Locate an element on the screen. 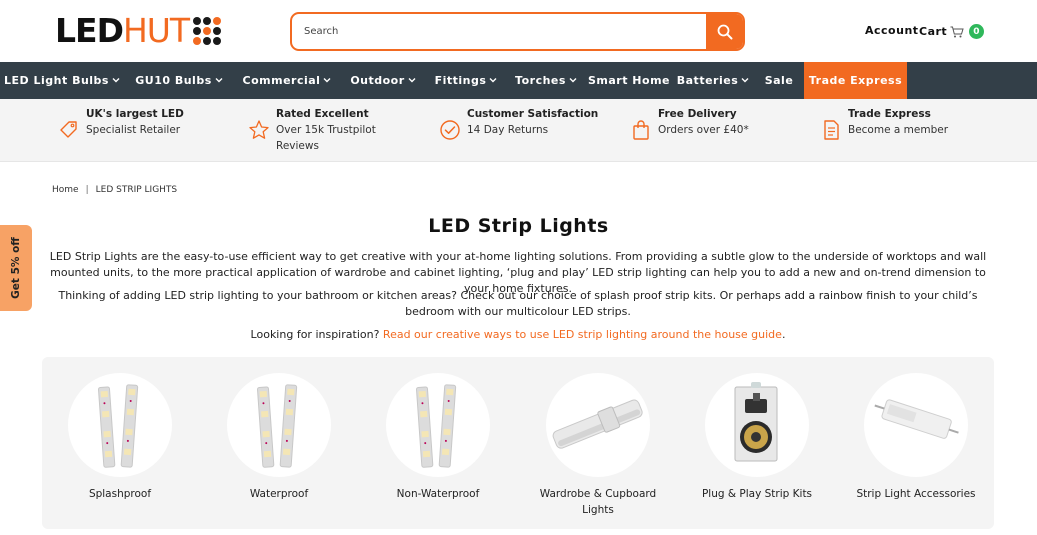 The image size is (1037, 535). nav-item-label: Torches is located at coordinates (540, 80).